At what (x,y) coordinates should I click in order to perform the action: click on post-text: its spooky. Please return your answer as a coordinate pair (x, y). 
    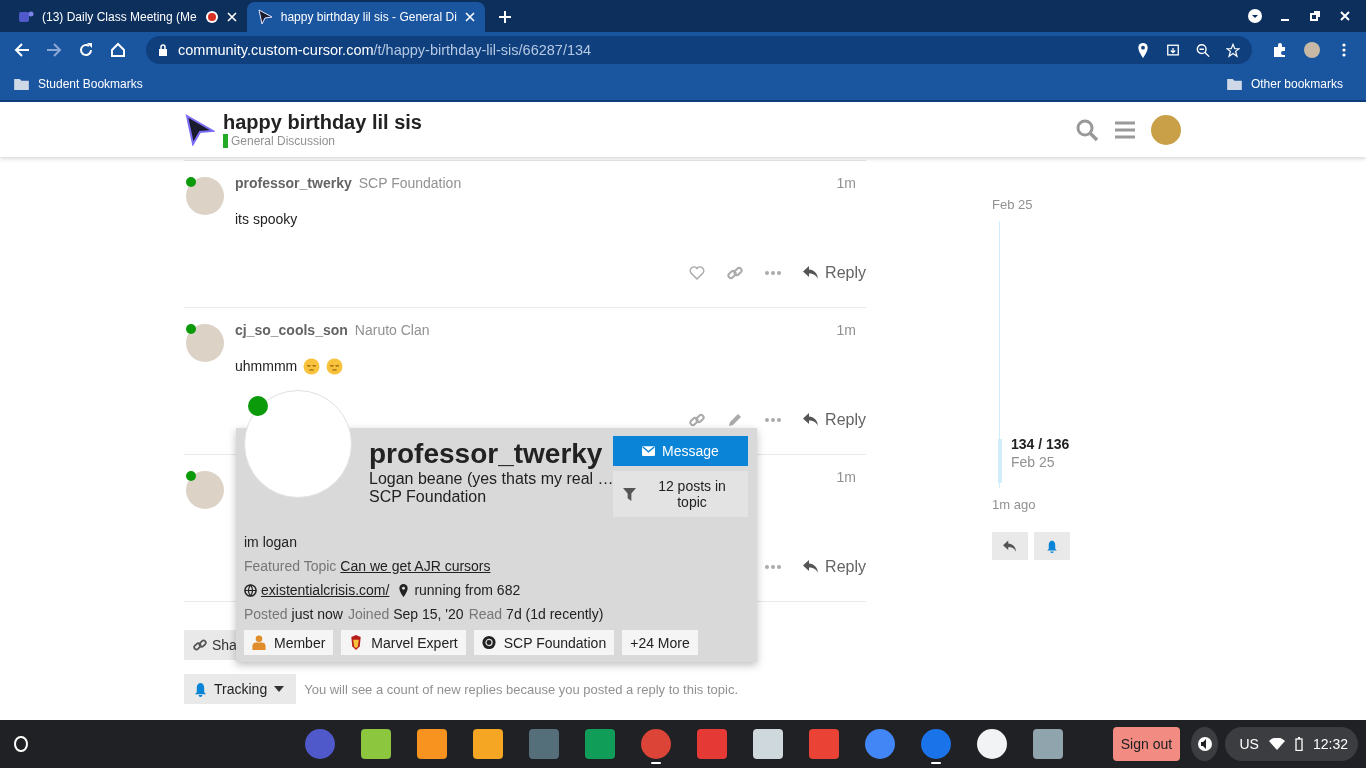
    Looking at the image, I should click on (266, 219).